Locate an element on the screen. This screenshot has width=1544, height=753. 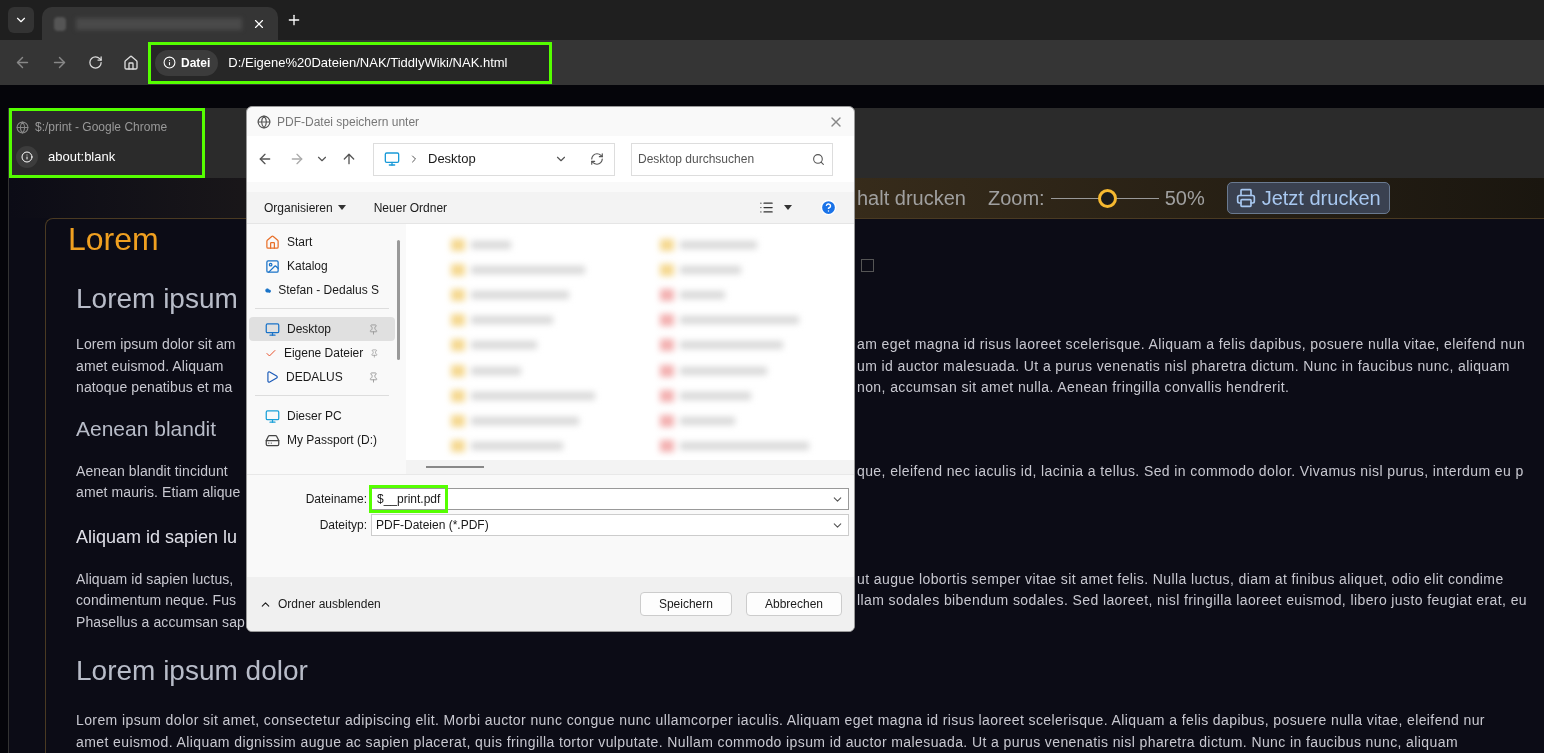
url-text: D:/Eigene%20Dateien/NAK/TiddlyWiki/NAK.html is located at coordinates (368, 62).